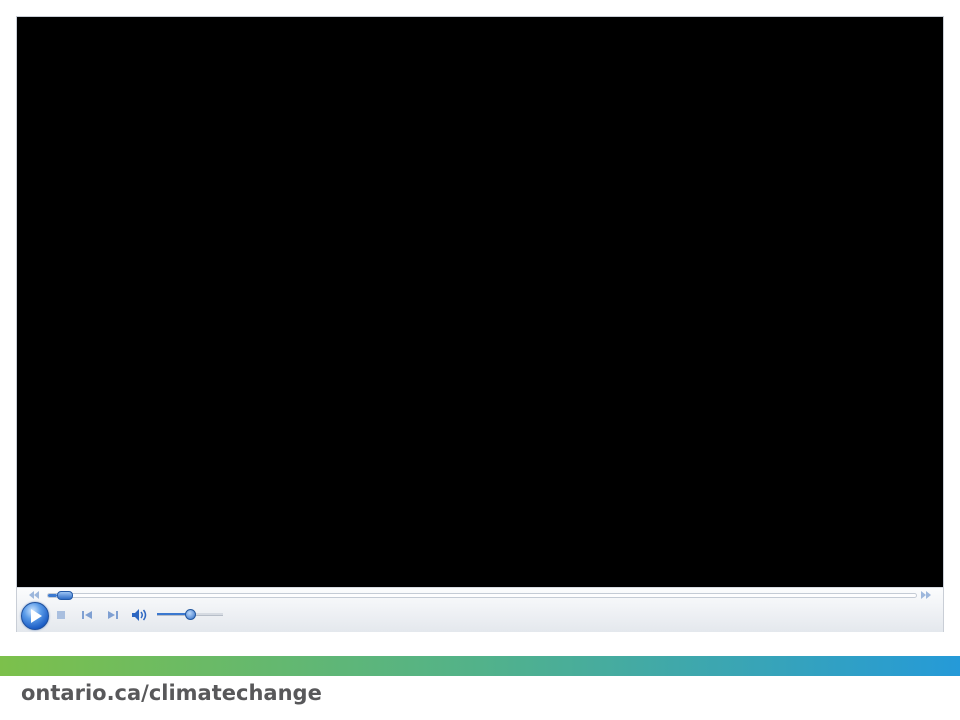 This screenshot has height=720, width=960. What do you see at coordinates (480, 666) in the screenshot?
I see `footer-gradient-bar` at bounding box center [480, 666].